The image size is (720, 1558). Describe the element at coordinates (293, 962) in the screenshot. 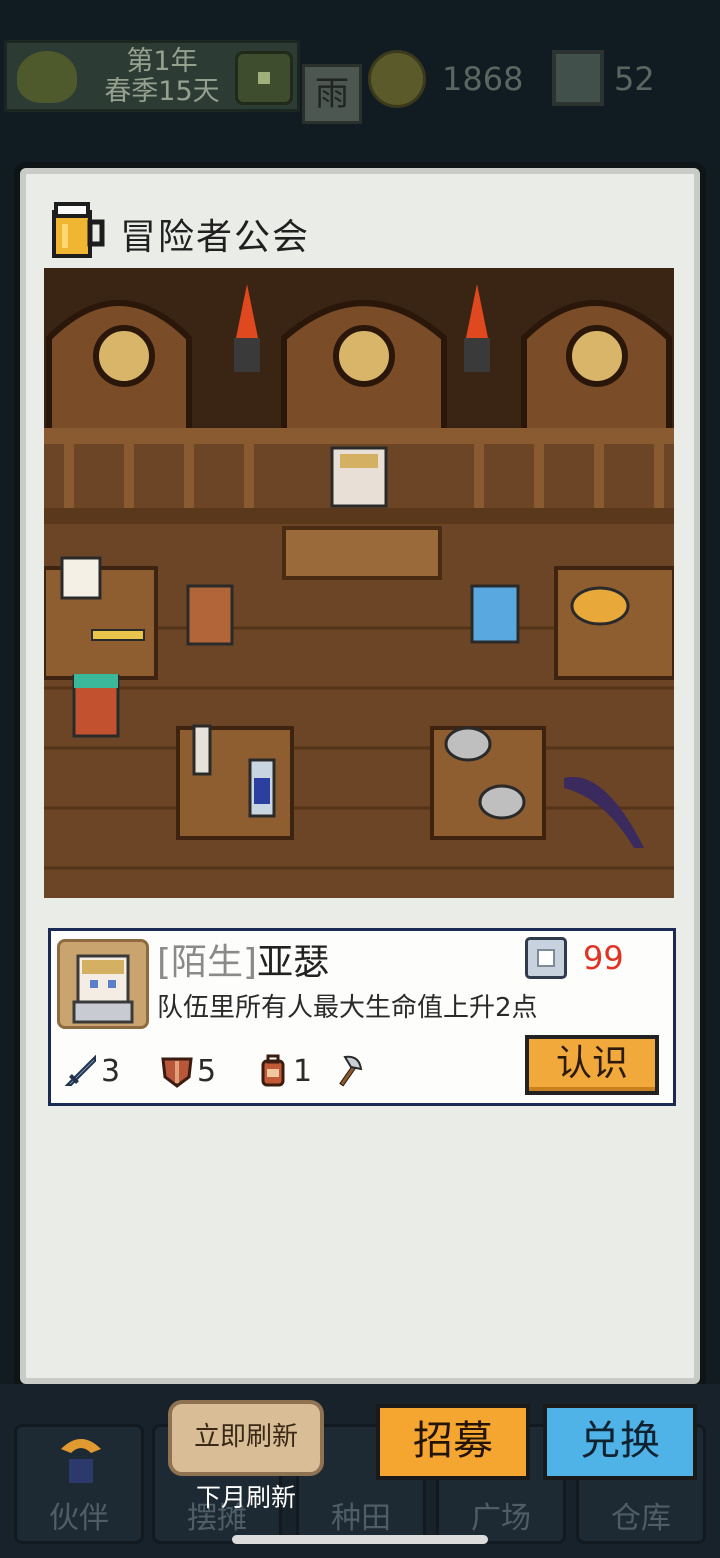

I see `candidate-name: 亚瑟` at that location.